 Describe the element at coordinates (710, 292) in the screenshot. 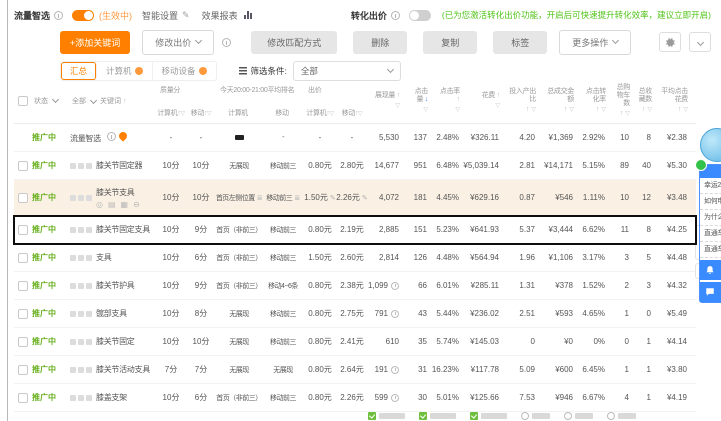

I see `chat-button` at that location.